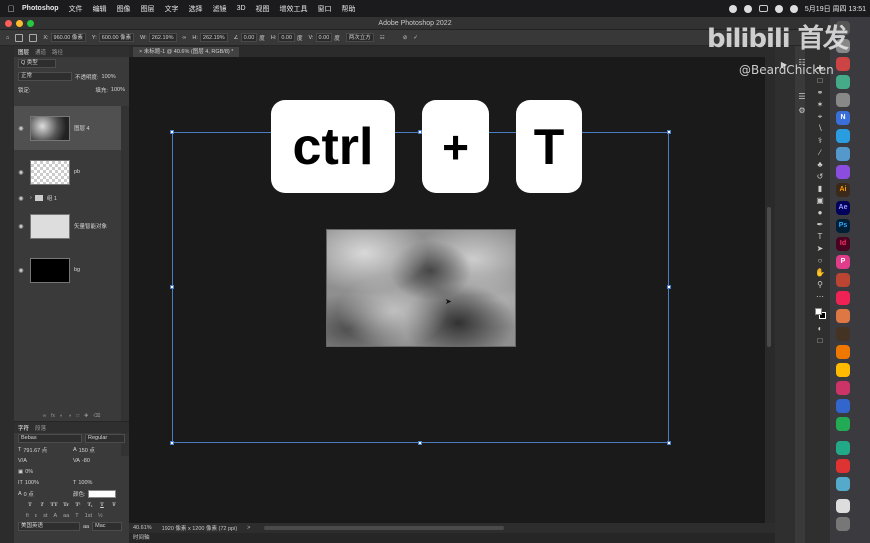  Describe the element at coordinates (35, 450) in the screenshot. I see `font-size-field: 791.67 点` at that location.